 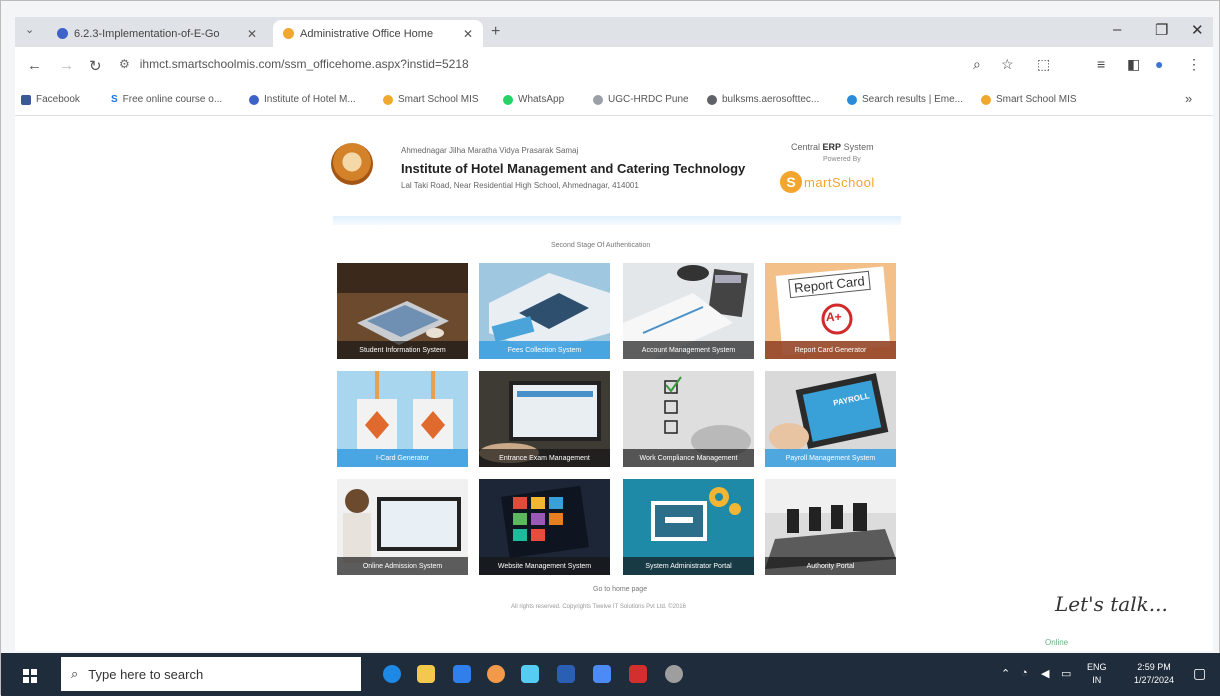 I want to click on notifications-icon: ▢, so click(x=1199, y=673).